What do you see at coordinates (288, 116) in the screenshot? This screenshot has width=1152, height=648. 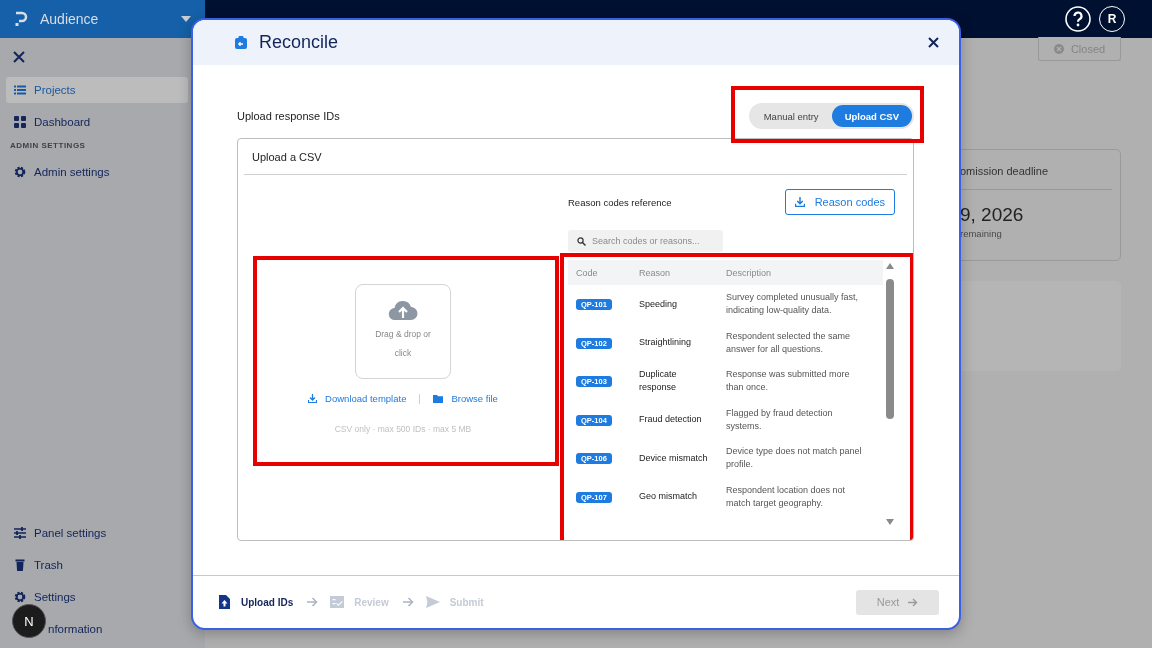 I see `section-label: Upload response IDs` at bounding box center [288, 116].